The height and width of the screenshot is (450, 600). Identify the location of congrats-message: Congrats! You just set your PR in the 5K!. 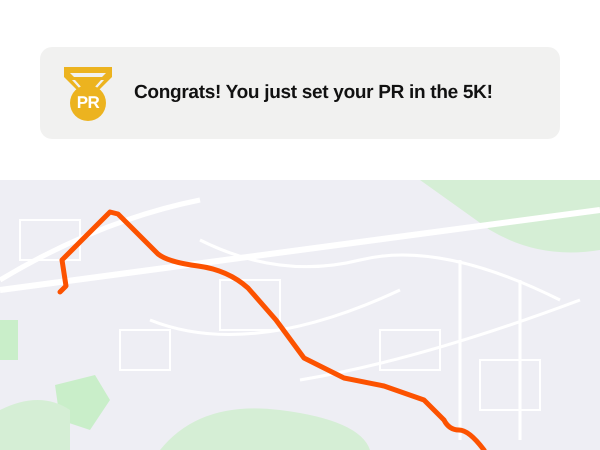
(313, 93).